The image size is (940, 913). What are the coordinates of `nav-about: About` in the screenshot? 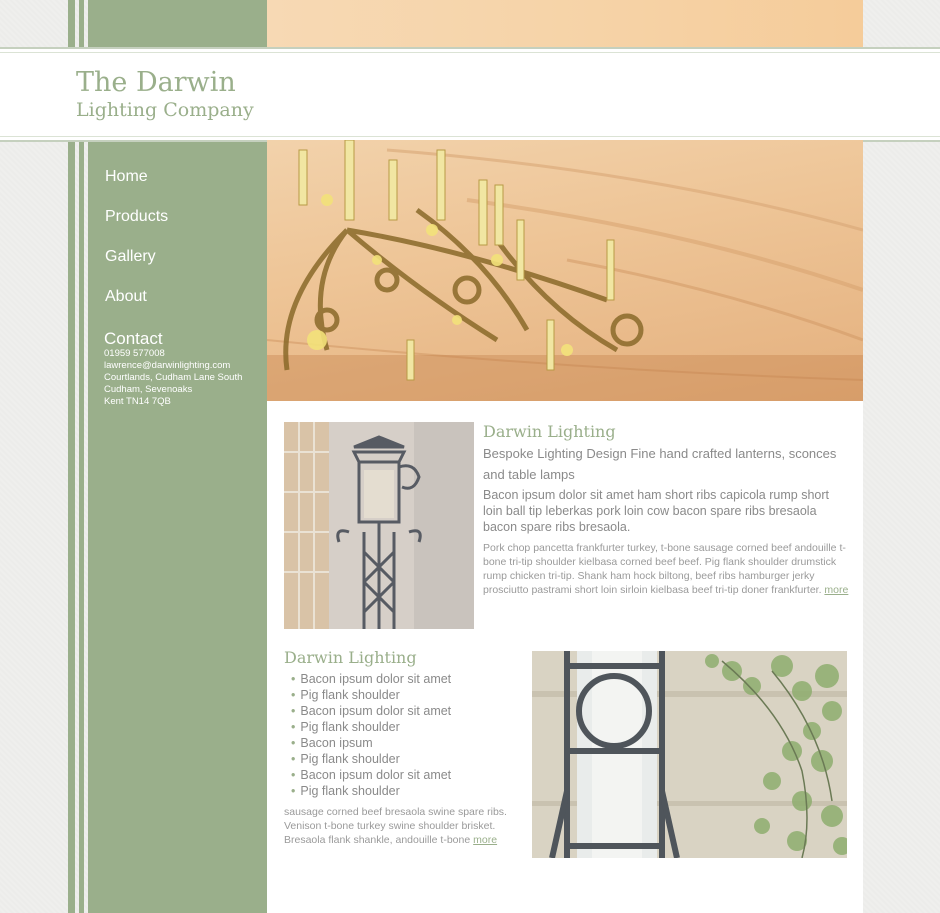 It's located at (185, 306).